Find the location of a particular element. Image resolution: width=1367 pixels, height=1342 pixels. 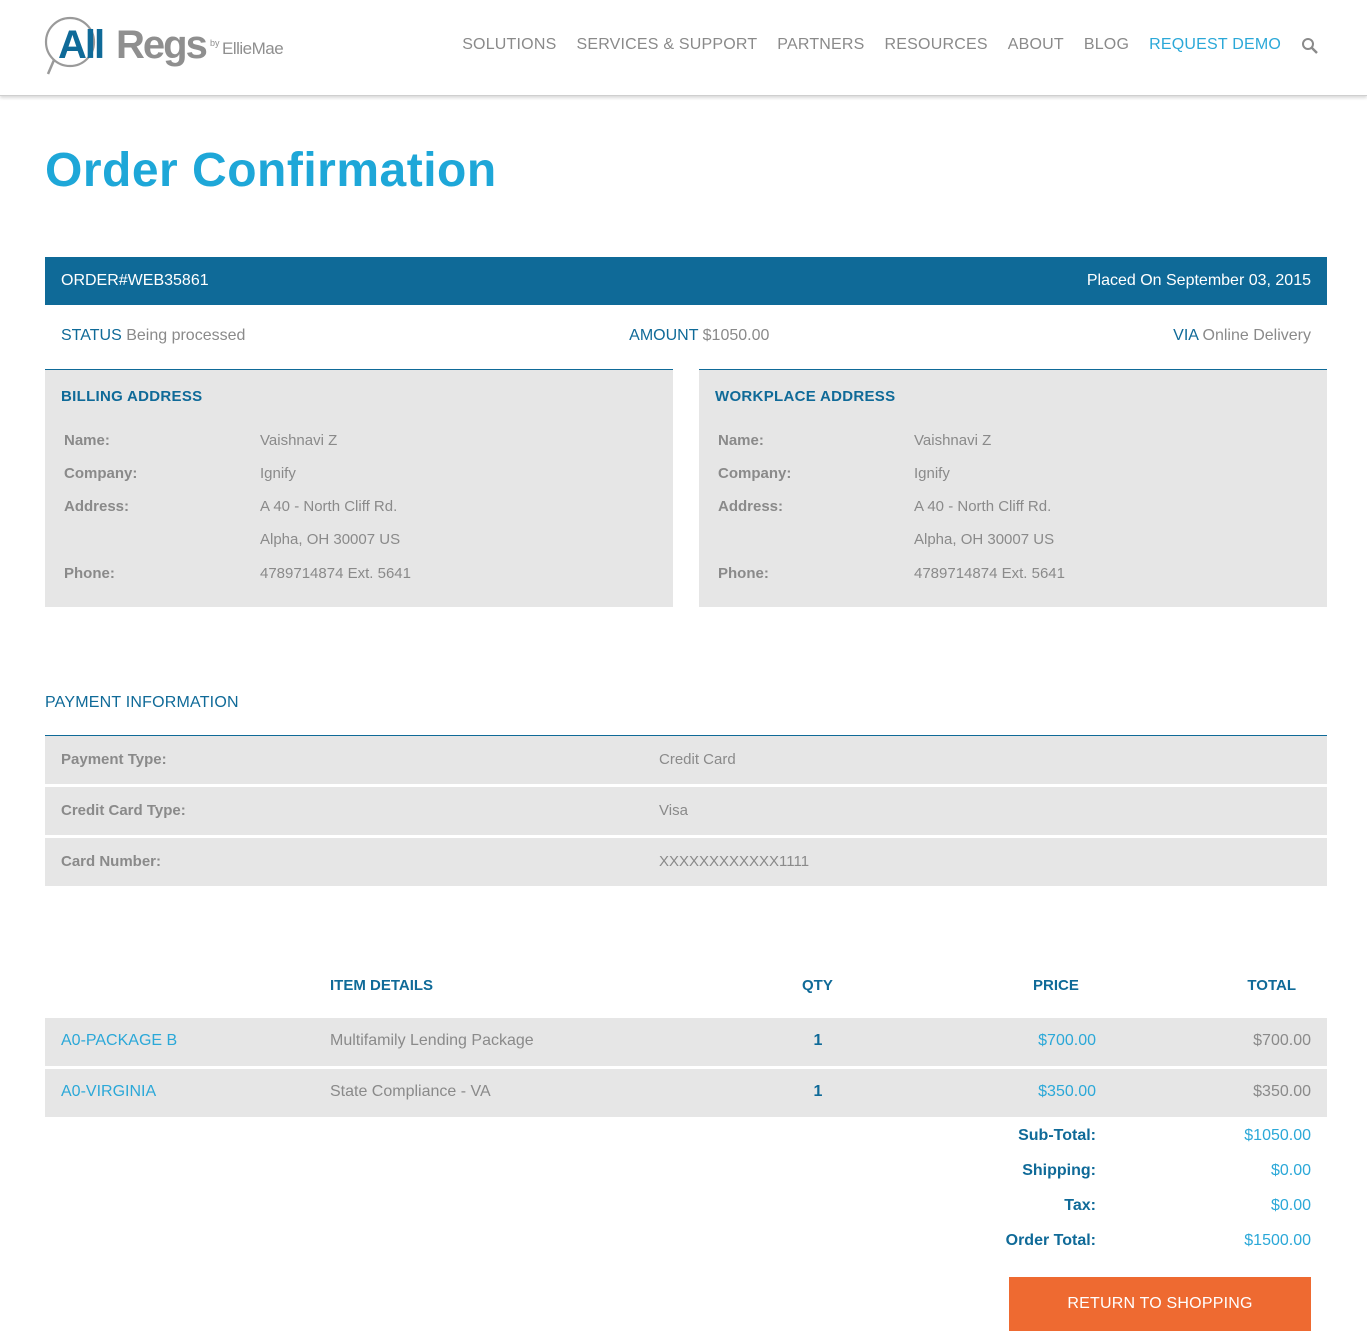

item-code-link: A0-PACKAGE B is located at coordinates (119, 1041).